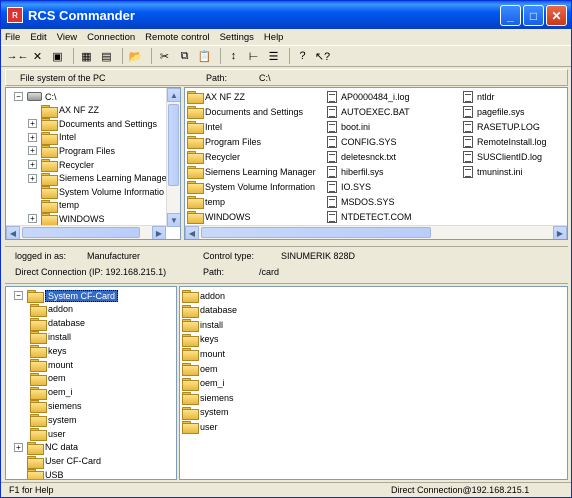 This screenshot has height=498, width=572. Describe the element at coordinates (111, 37) in the screenshot. I see `menu-item-connection: Connection` at that location.